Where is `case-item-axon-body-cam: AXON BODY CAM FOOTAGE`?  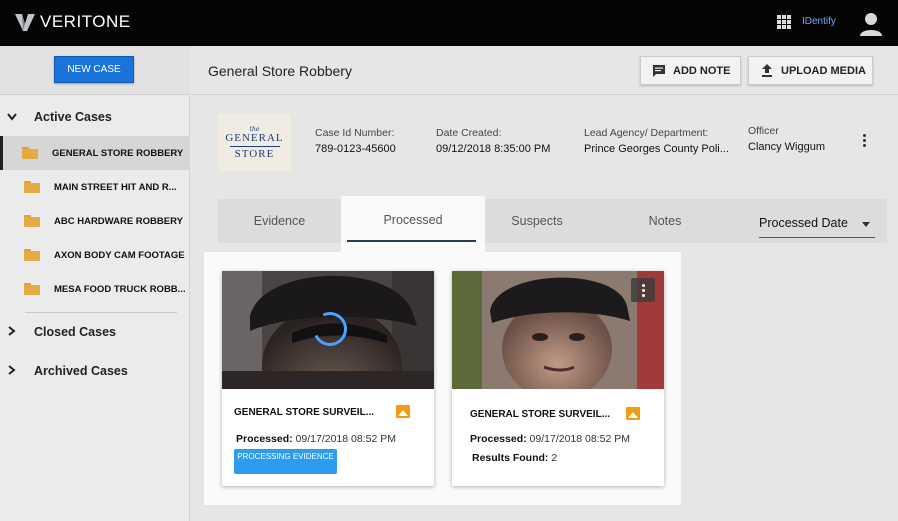 case-item-axon-body-cam: AXON BODY CAM FOOTAGE is located at coordinates (95, 255).